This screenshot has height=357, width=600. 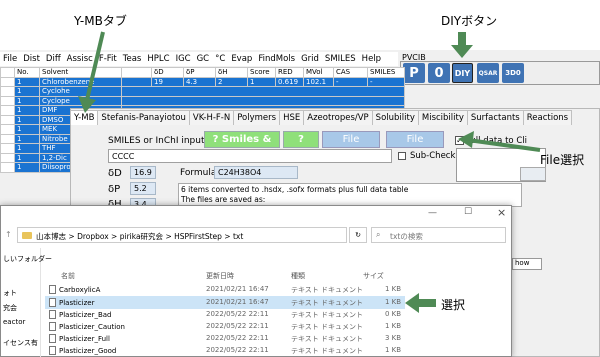 I want to click on diy-arrow-head, so click(x=462, y=51).